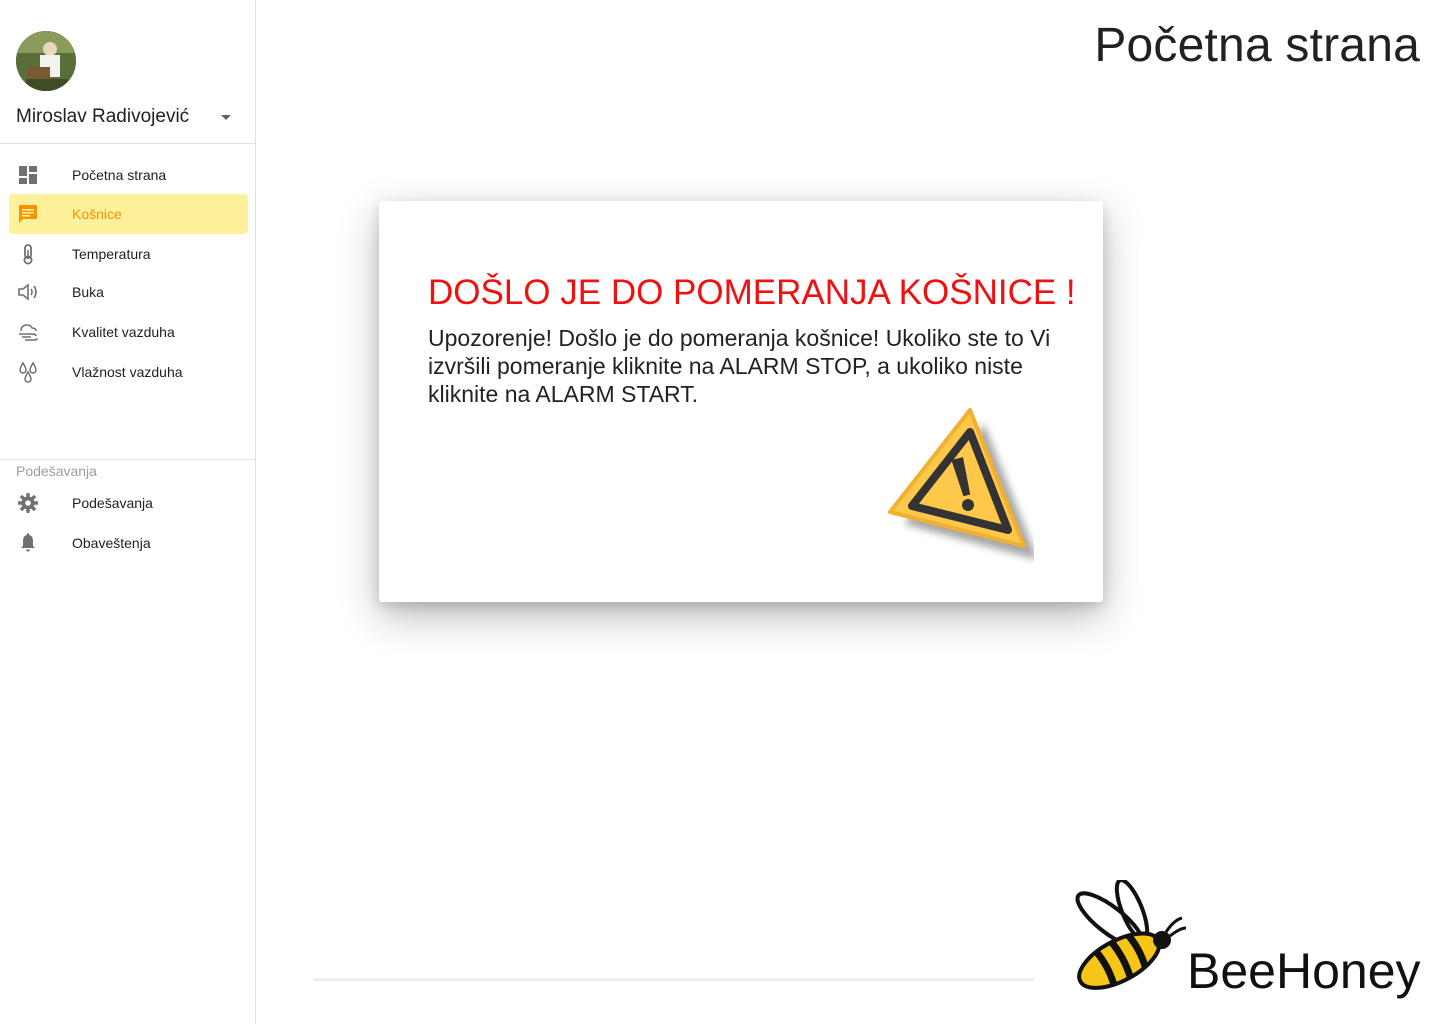 This screenshot has width=1440, height=1024. Describe the element at coordinates (1131, 935) in the screenshot. I see `bee-logo-icon` at that location.